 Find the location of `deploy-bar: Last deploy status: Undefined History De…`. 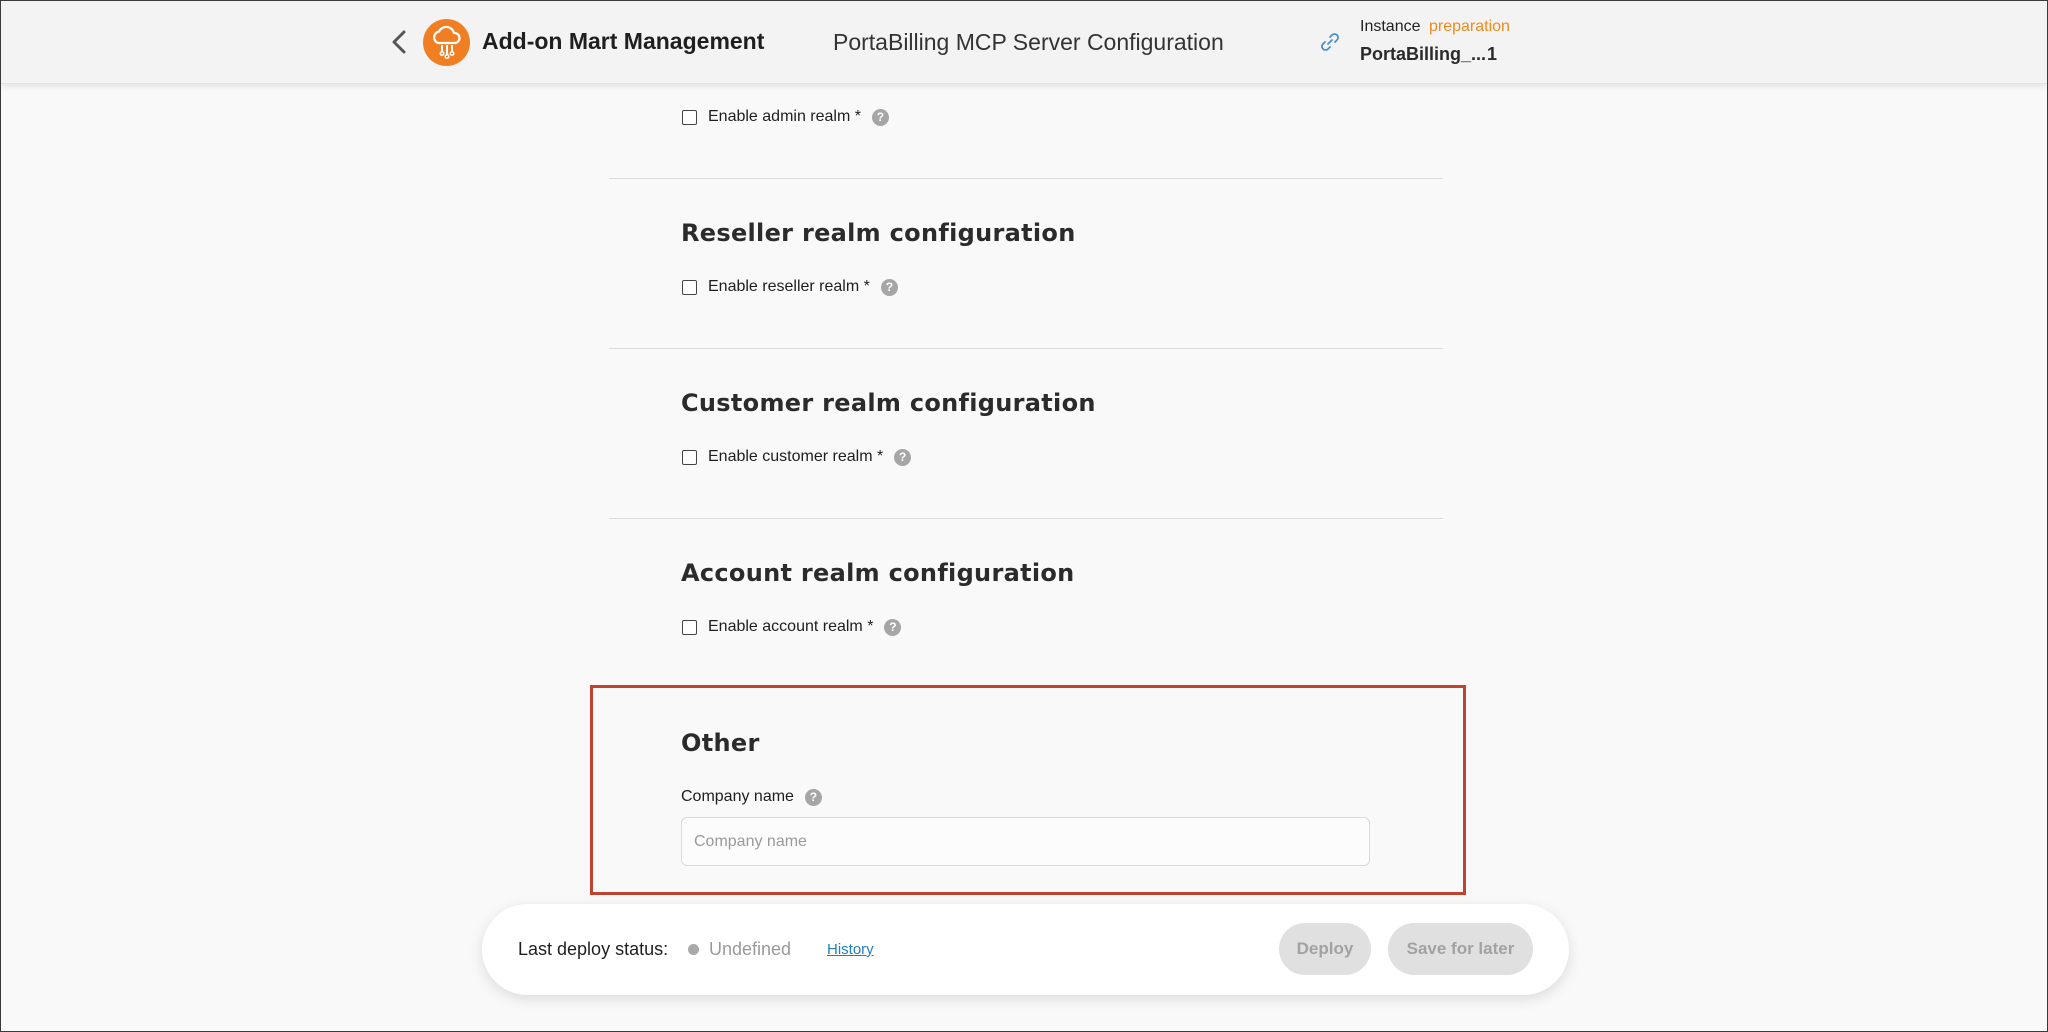

deploy-bar: Last deploy status: Undefined History De… is located at coordinates (1025, 949).